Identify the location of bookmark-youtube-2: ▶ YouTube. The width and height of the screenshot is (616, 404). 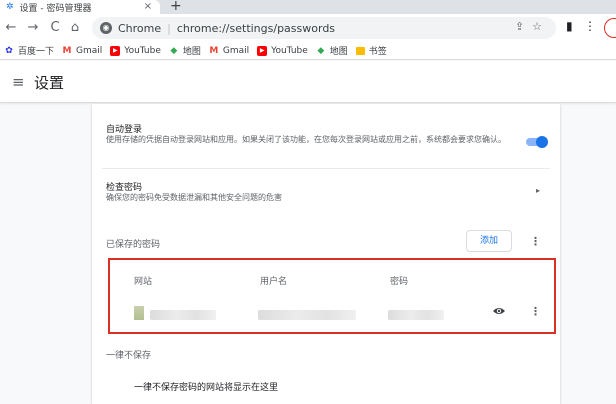
(282, 50).